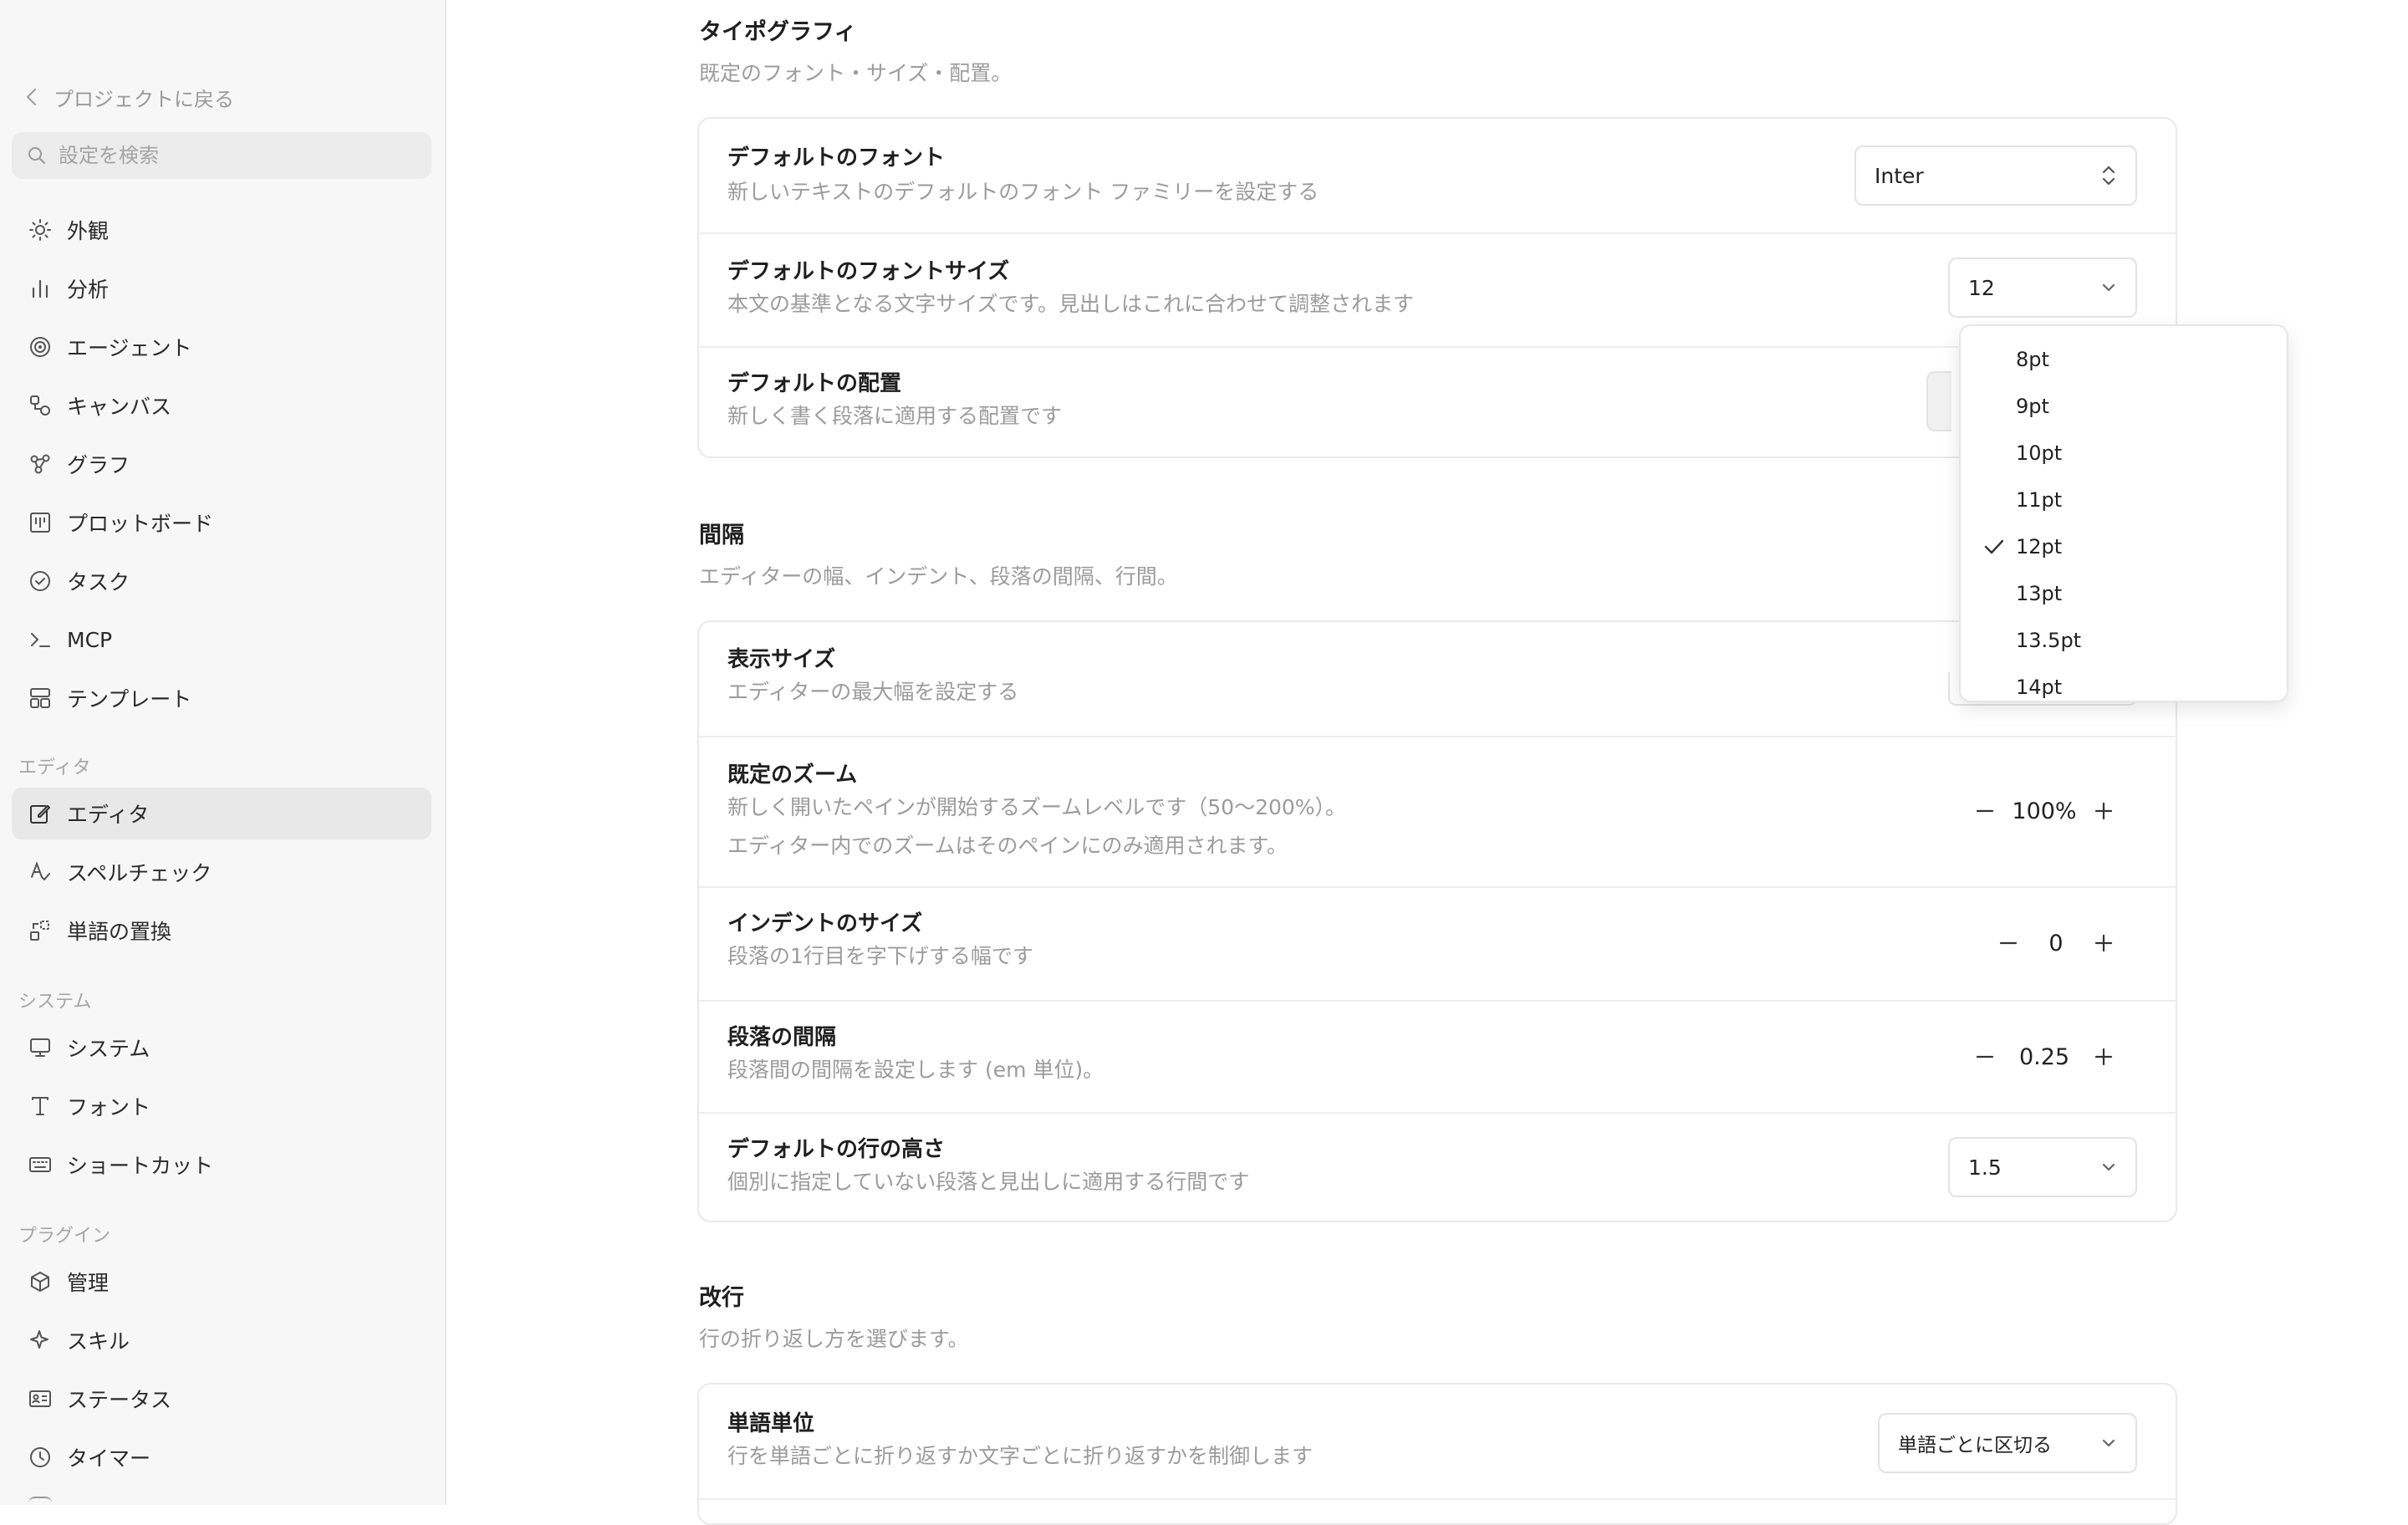 The image size is (2408, 1525). What do you see at coordinates (825, 923) in the screenshot?
I see `setting-title: インデントのサイズ` at bounding box center [825, 923].